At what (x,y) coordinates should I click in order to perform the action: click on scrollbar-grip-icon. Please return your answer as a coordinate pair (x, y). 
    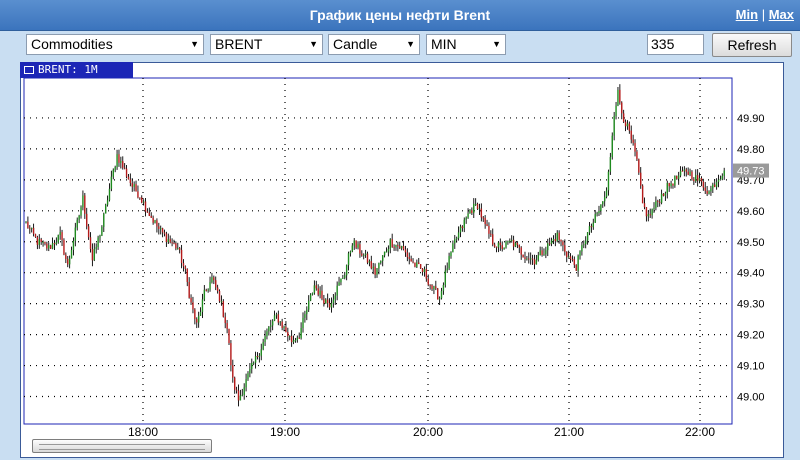
    Looking at the image, I should click on (122, 447).